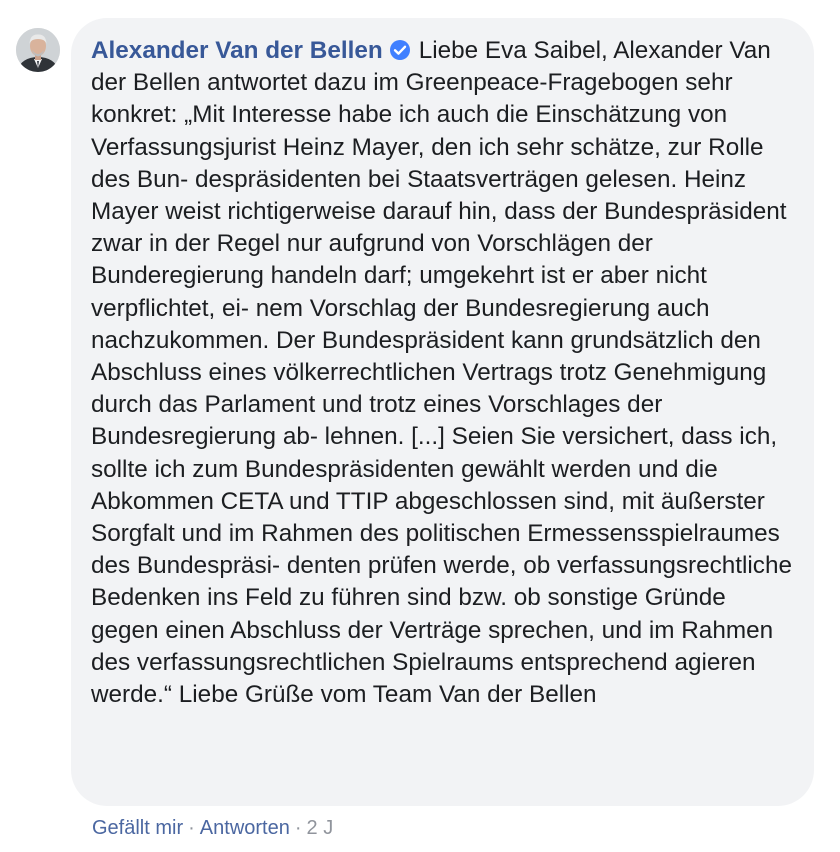  Describe the element at coordinates (320, 828) in the screenshot. I see `timestamp: 2 J` at that location.